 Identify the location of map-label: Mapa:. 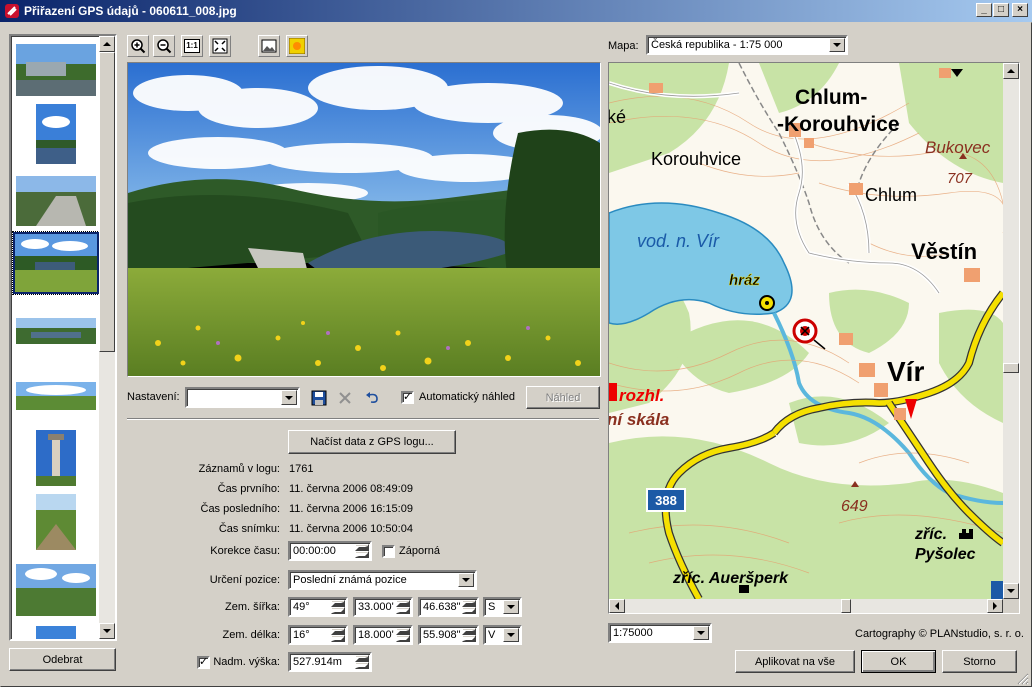
(623, 46).